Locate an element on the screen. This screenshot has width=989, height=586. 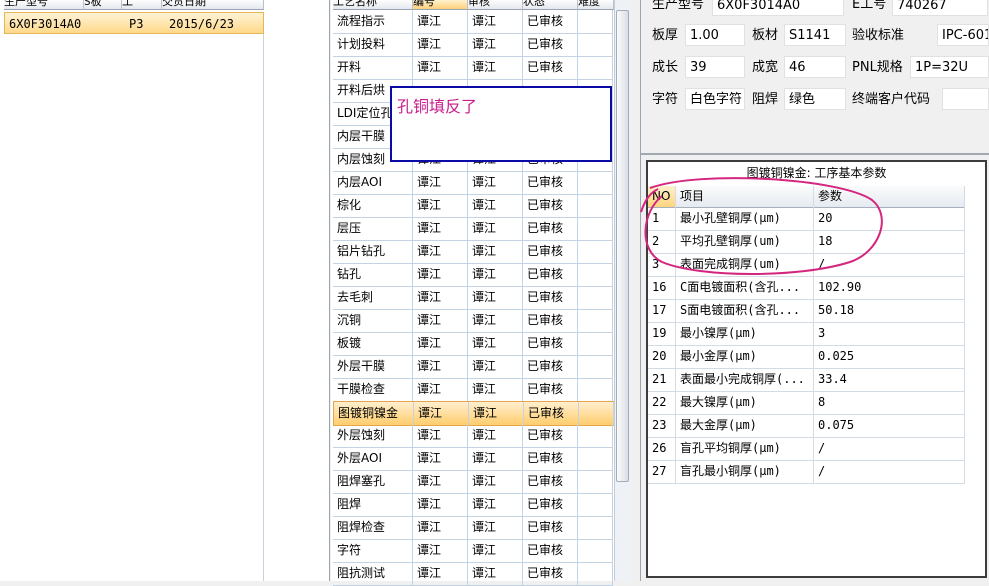
process-row: 开料 谭江 谭江 已审核 is located at coordinates (473, 68).